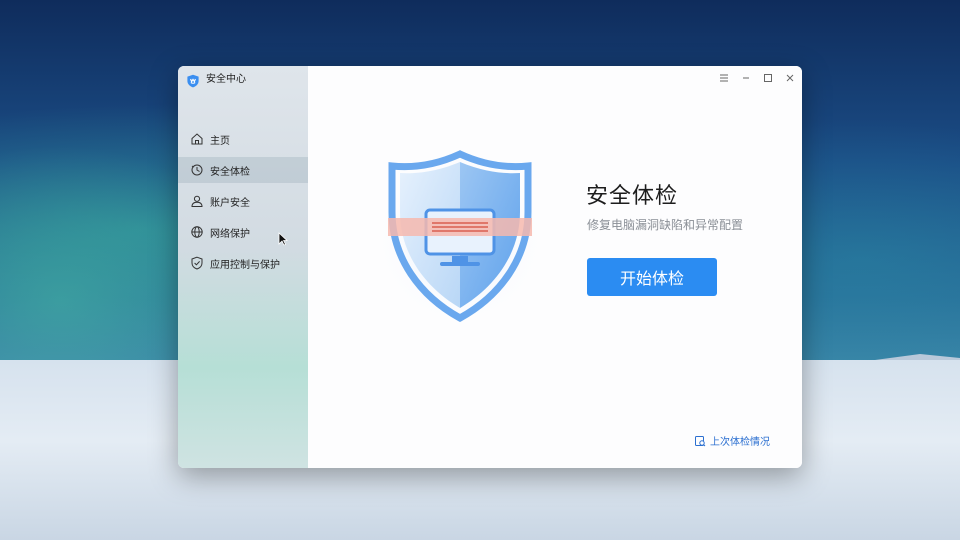 Image resolution: width=960 pixels, height=540 pixels. I want to click on menu-icon, so click(724, 78).